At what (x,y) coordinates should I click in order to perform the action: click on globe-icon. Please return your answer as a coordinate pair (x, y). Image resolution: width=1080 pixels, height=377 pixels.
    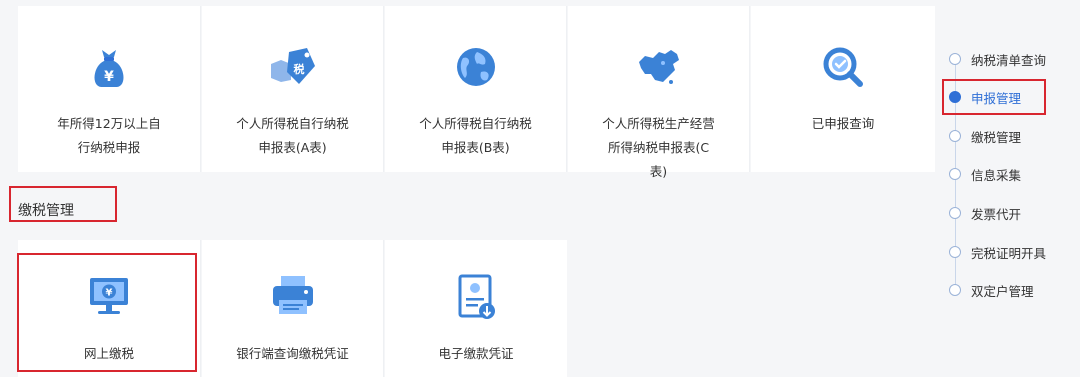
    Looking at the image, I should click on (476, 69).